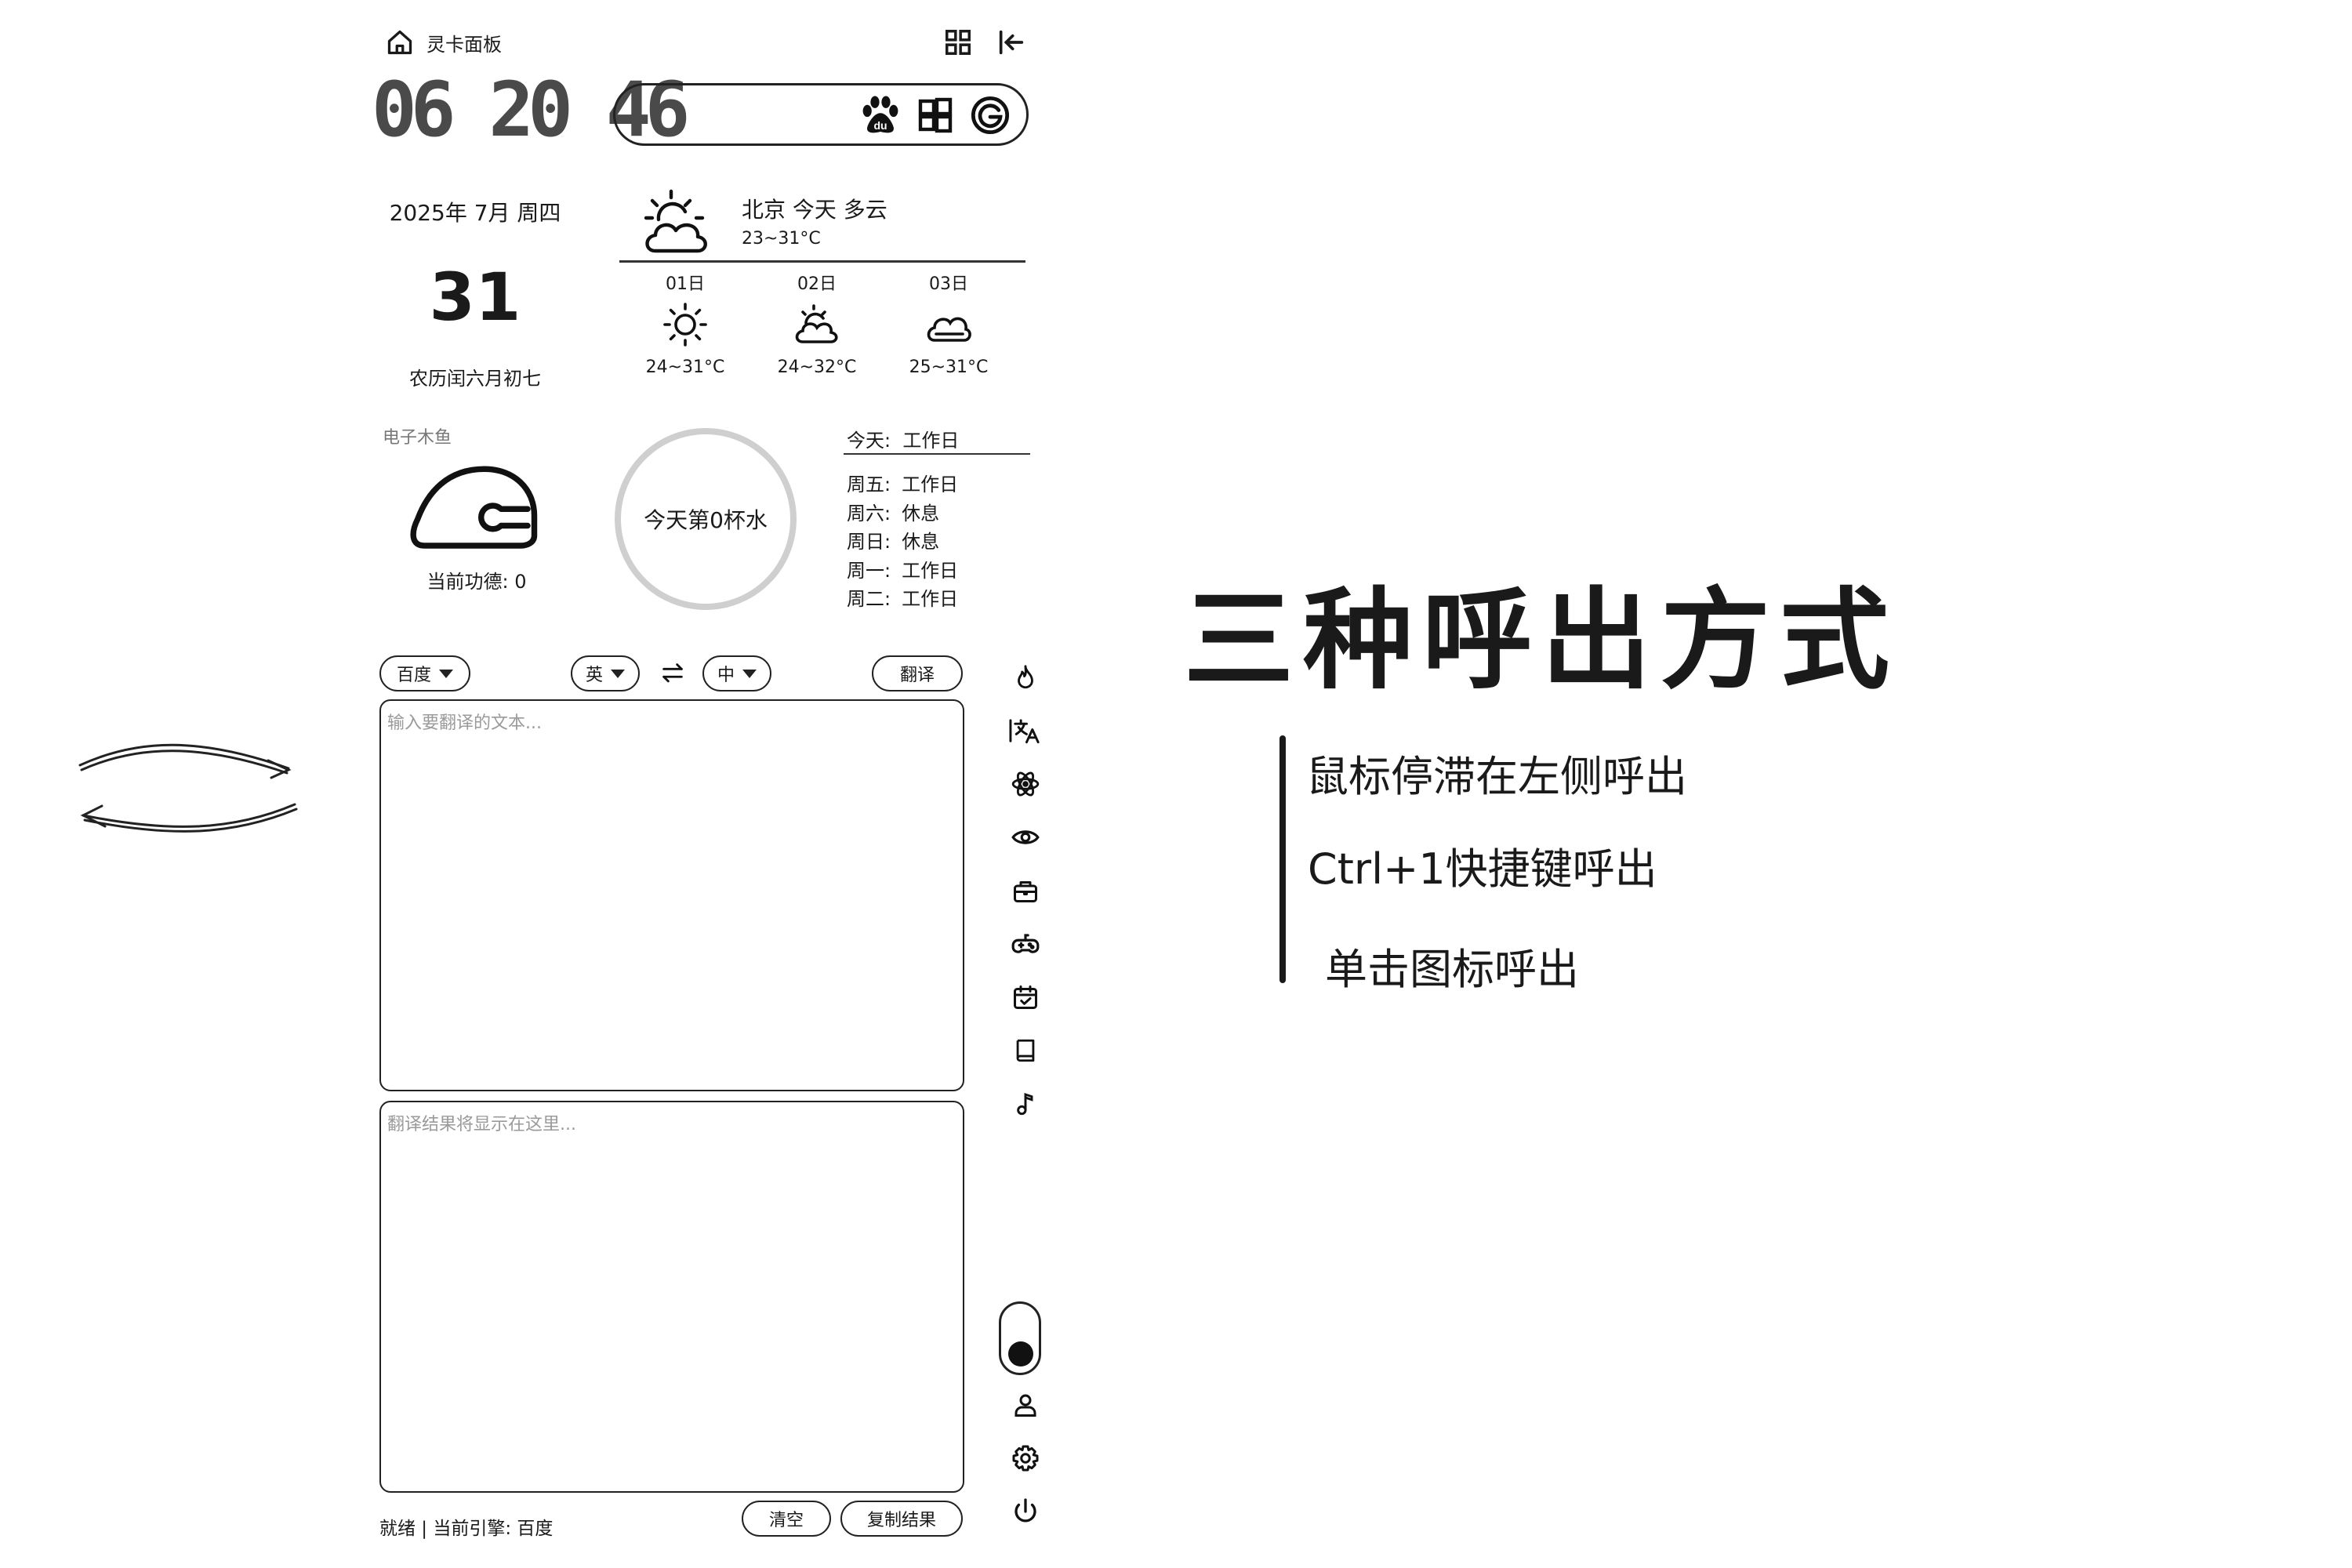  I want to click on sunny-icon, so click(685, 327).